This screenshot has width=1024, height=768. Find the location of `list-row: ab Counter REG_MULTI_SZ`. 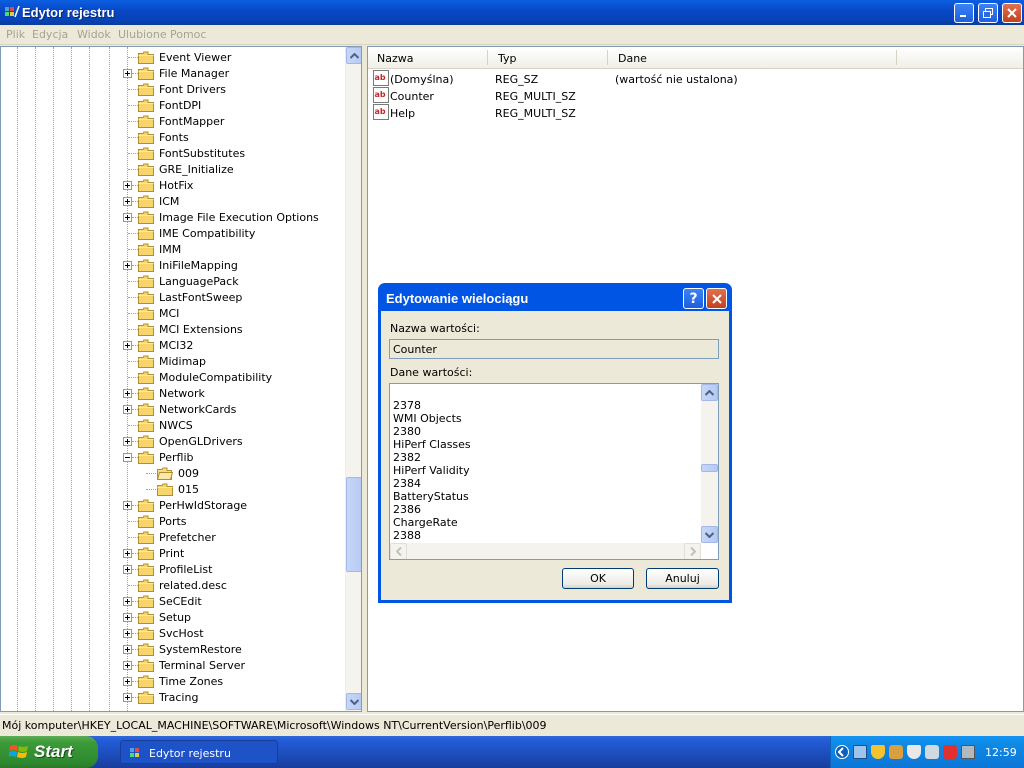

list-row: ab Counter REG_MULTI_SZ is located at coordinates (695, 95).